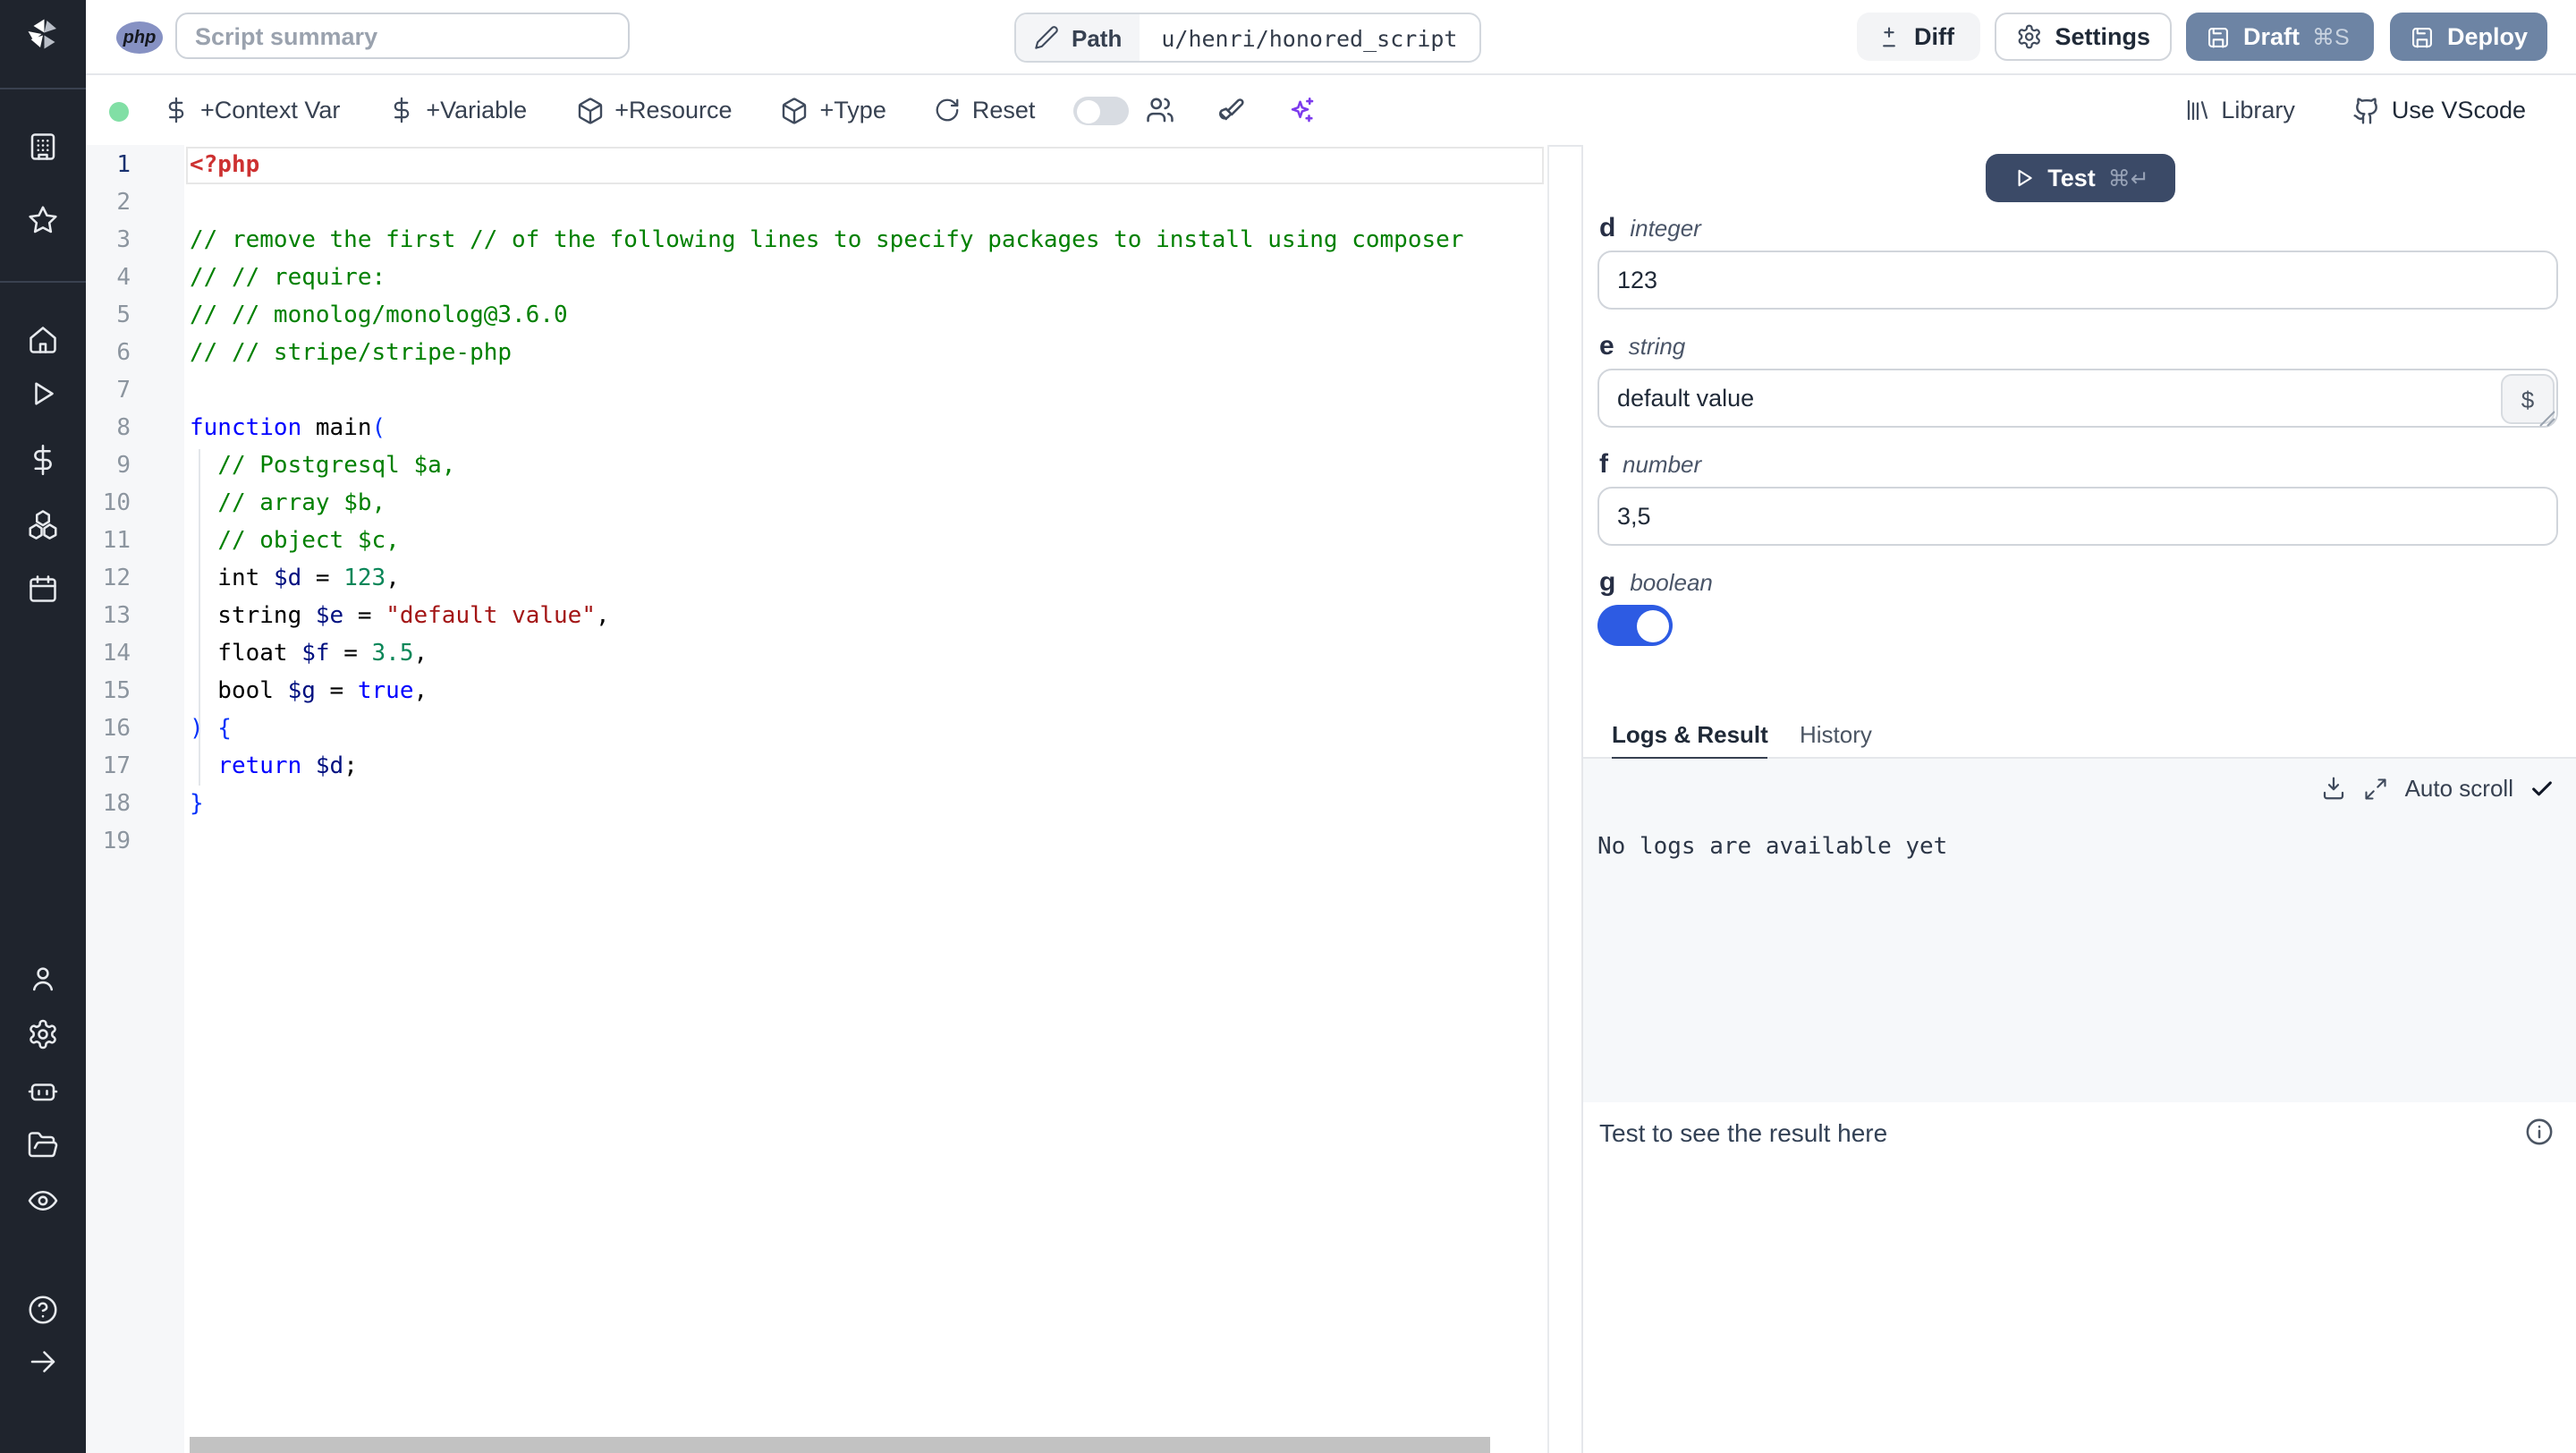 The height and width of the screenshot is (1453, 2576). I want to click on diff-button: Diff, so click(1918, 37).